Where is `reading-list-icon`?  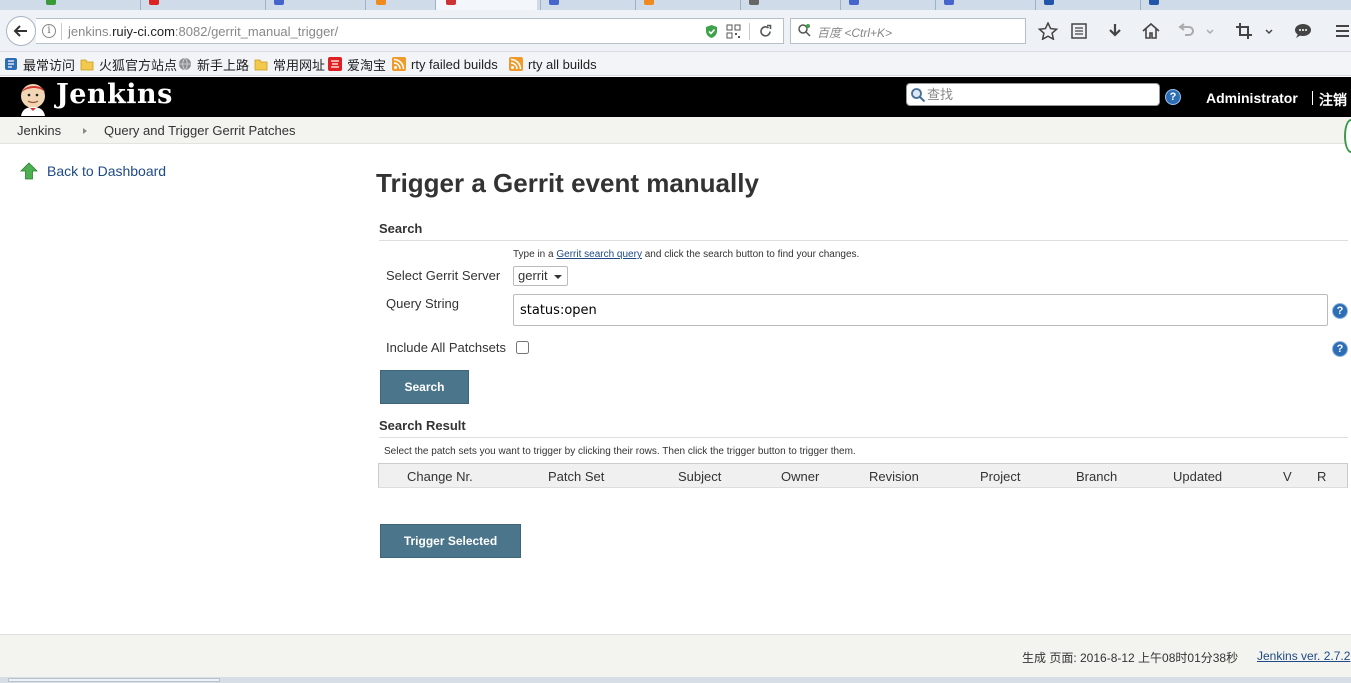 reading-list-icon is located at coordinates (1079, 31).